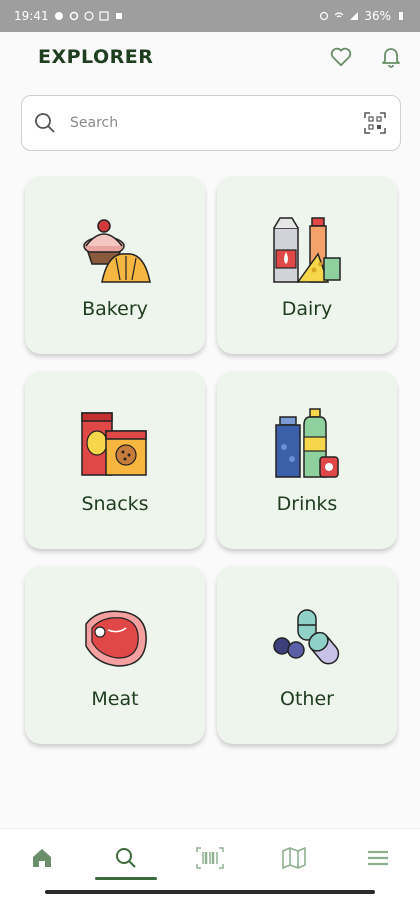 This screenshot has height=900, width=420. I want to click on nav-home, so click(42, 858).